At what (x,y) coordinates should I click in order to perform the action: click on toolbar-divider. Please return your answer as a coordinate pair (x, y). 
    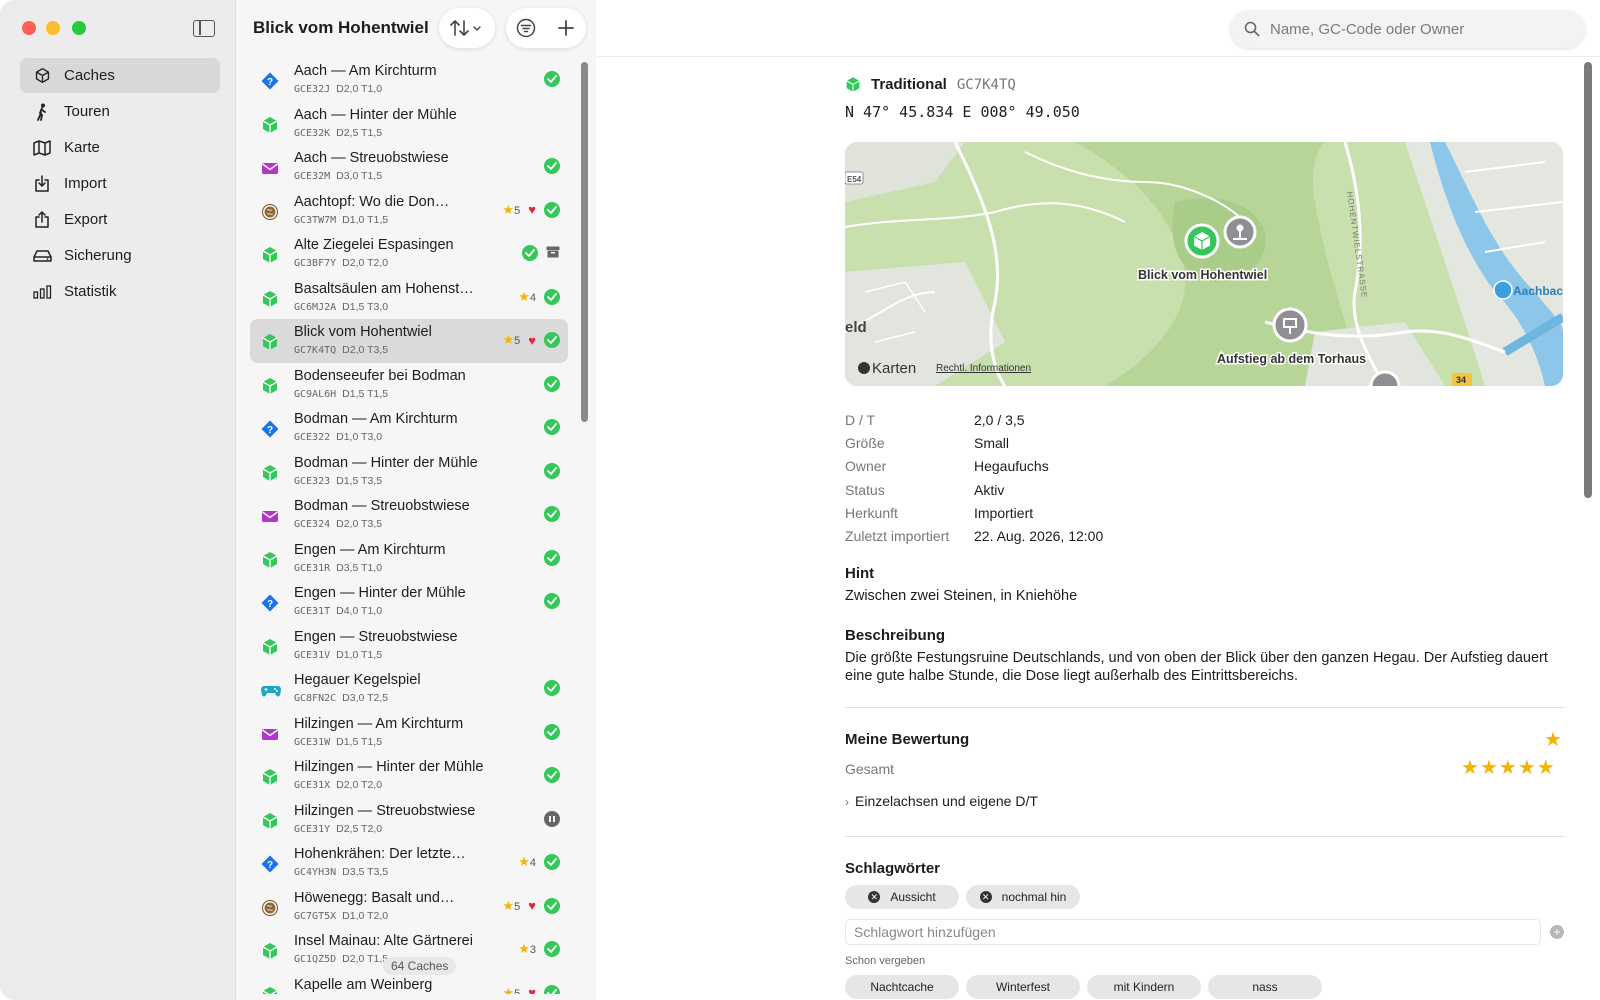
    Looking at the image, I should click on (1098, 56).